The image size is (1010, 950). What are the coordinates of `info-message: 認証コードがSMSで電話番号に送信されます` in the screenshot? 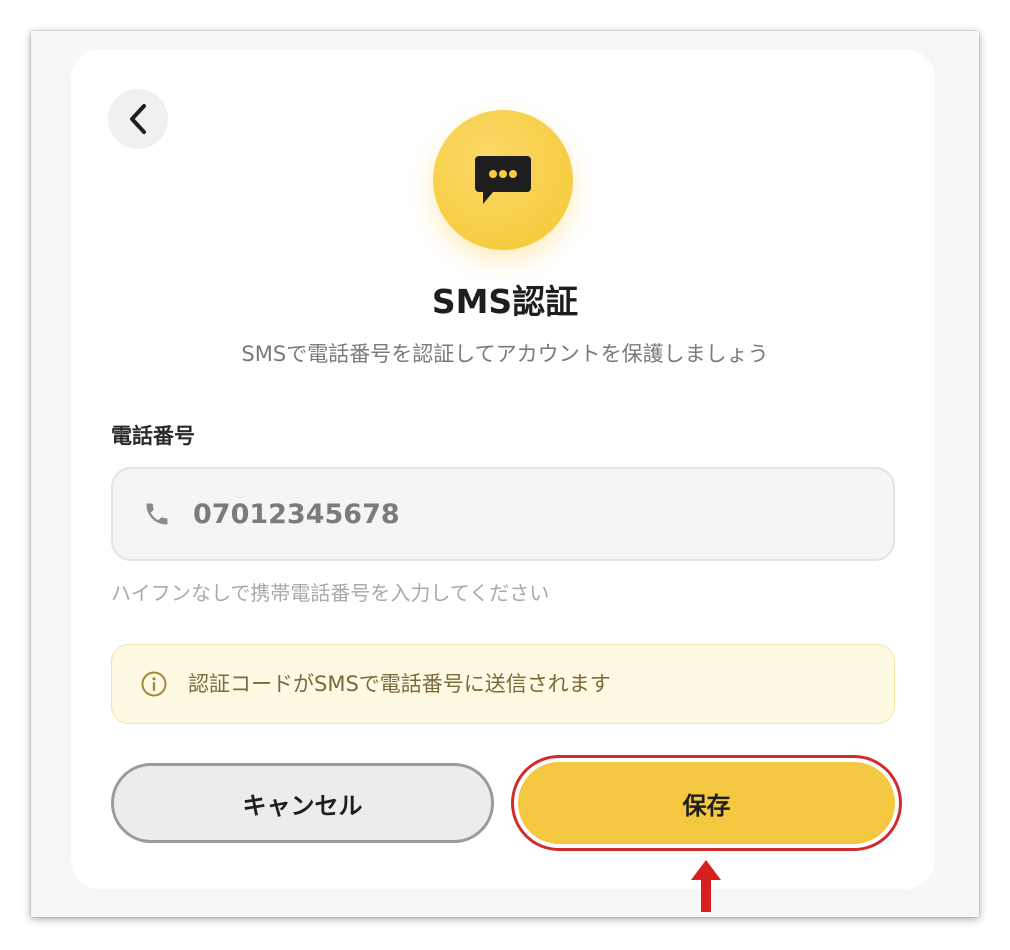 It's located at (399, 684).